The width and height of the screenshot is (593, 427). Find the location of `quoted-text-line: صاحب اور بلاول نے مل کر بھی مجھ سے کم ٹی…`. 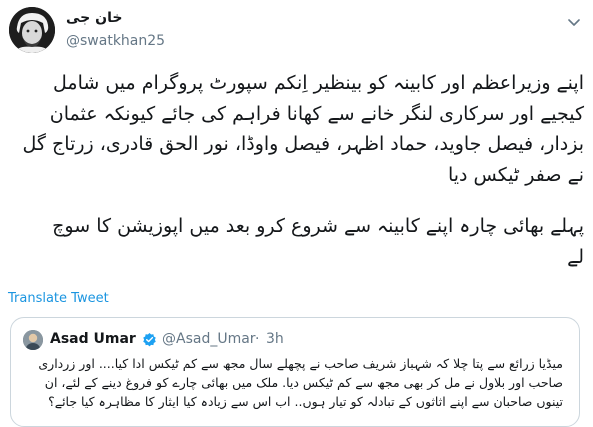

quoted-text-line: صاحب اور بلاول نے مل کر بھی مجھ سے کم ٹی… is located at coordinates (303, 382).